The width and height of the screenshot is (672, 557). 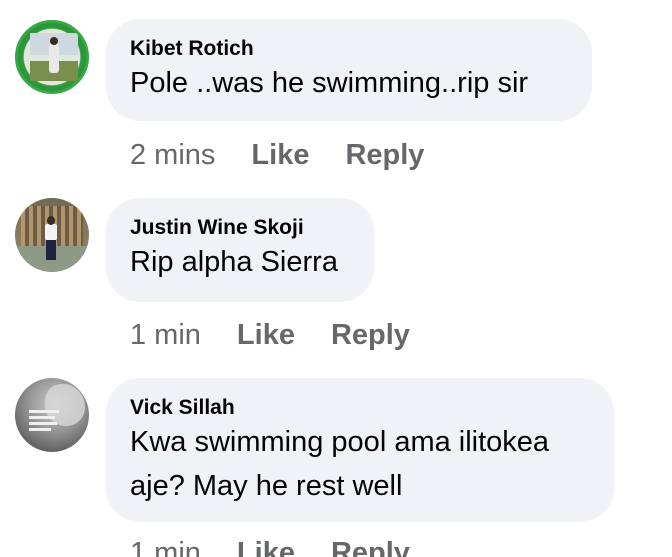 I want to click on comment-bubble: Justin Wine Skoji Rip alpha Sierra, so click(x=240, y=250).